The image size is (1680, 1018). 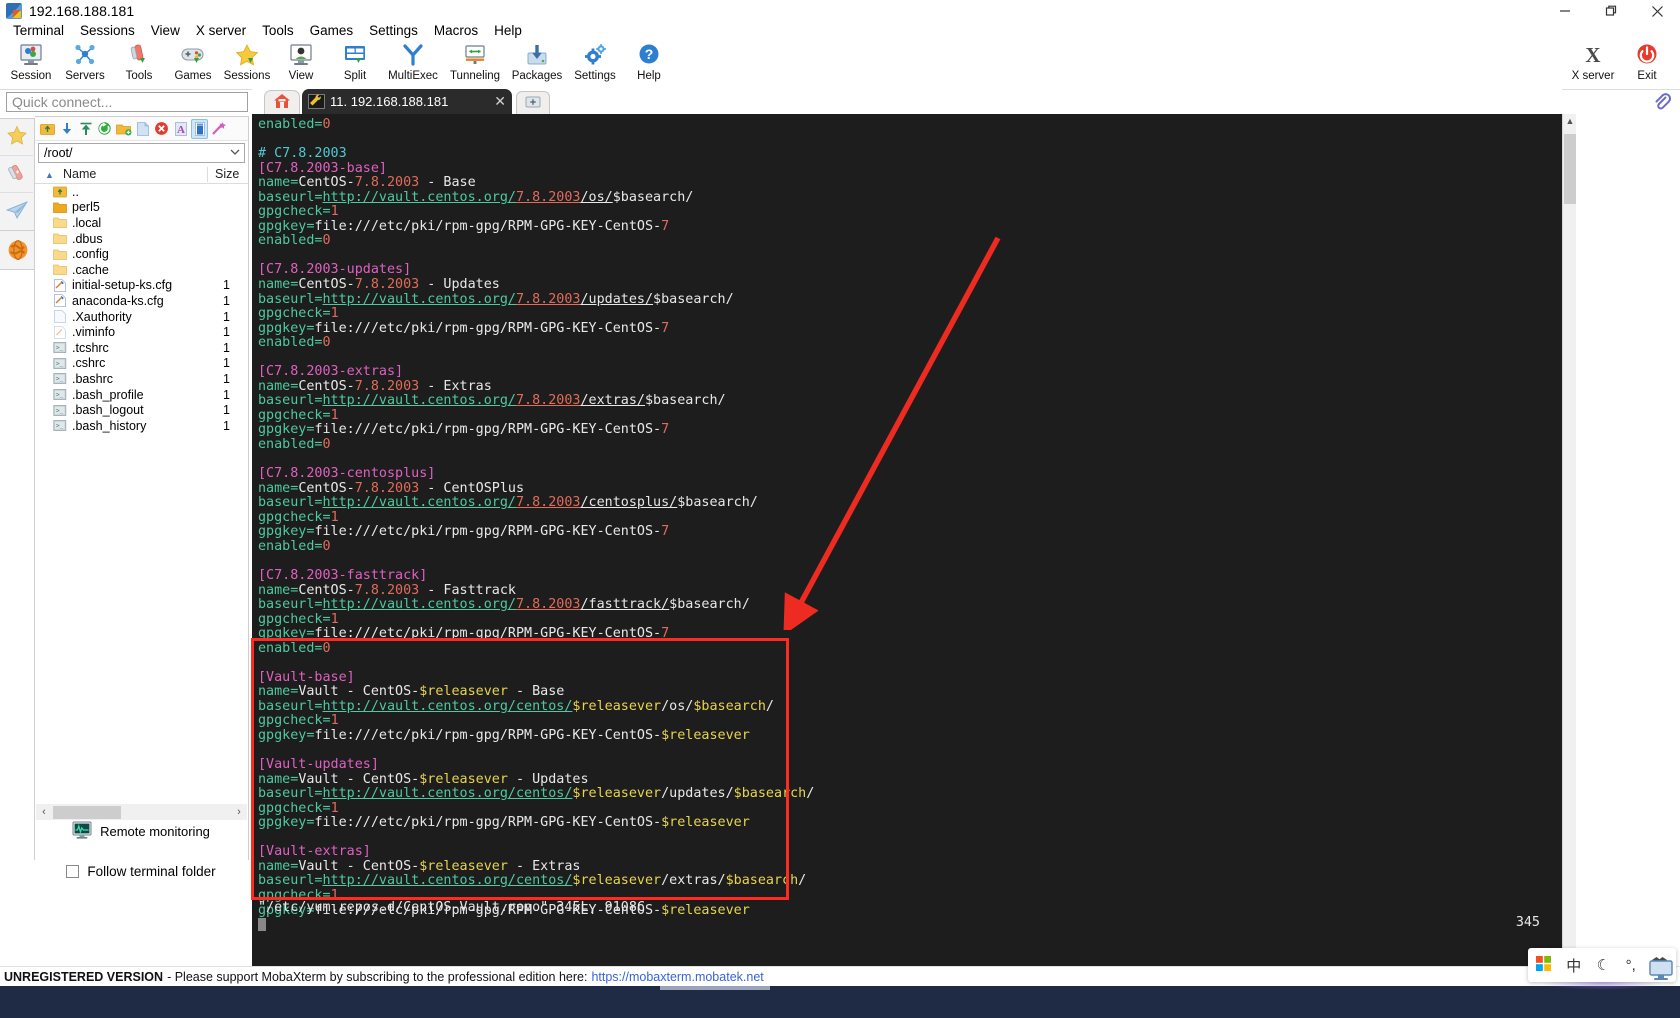 What do you see at coordinates (221, 31) in the screenshot?
I see `menu-x-server: X server` at bounding box center [221, 31].